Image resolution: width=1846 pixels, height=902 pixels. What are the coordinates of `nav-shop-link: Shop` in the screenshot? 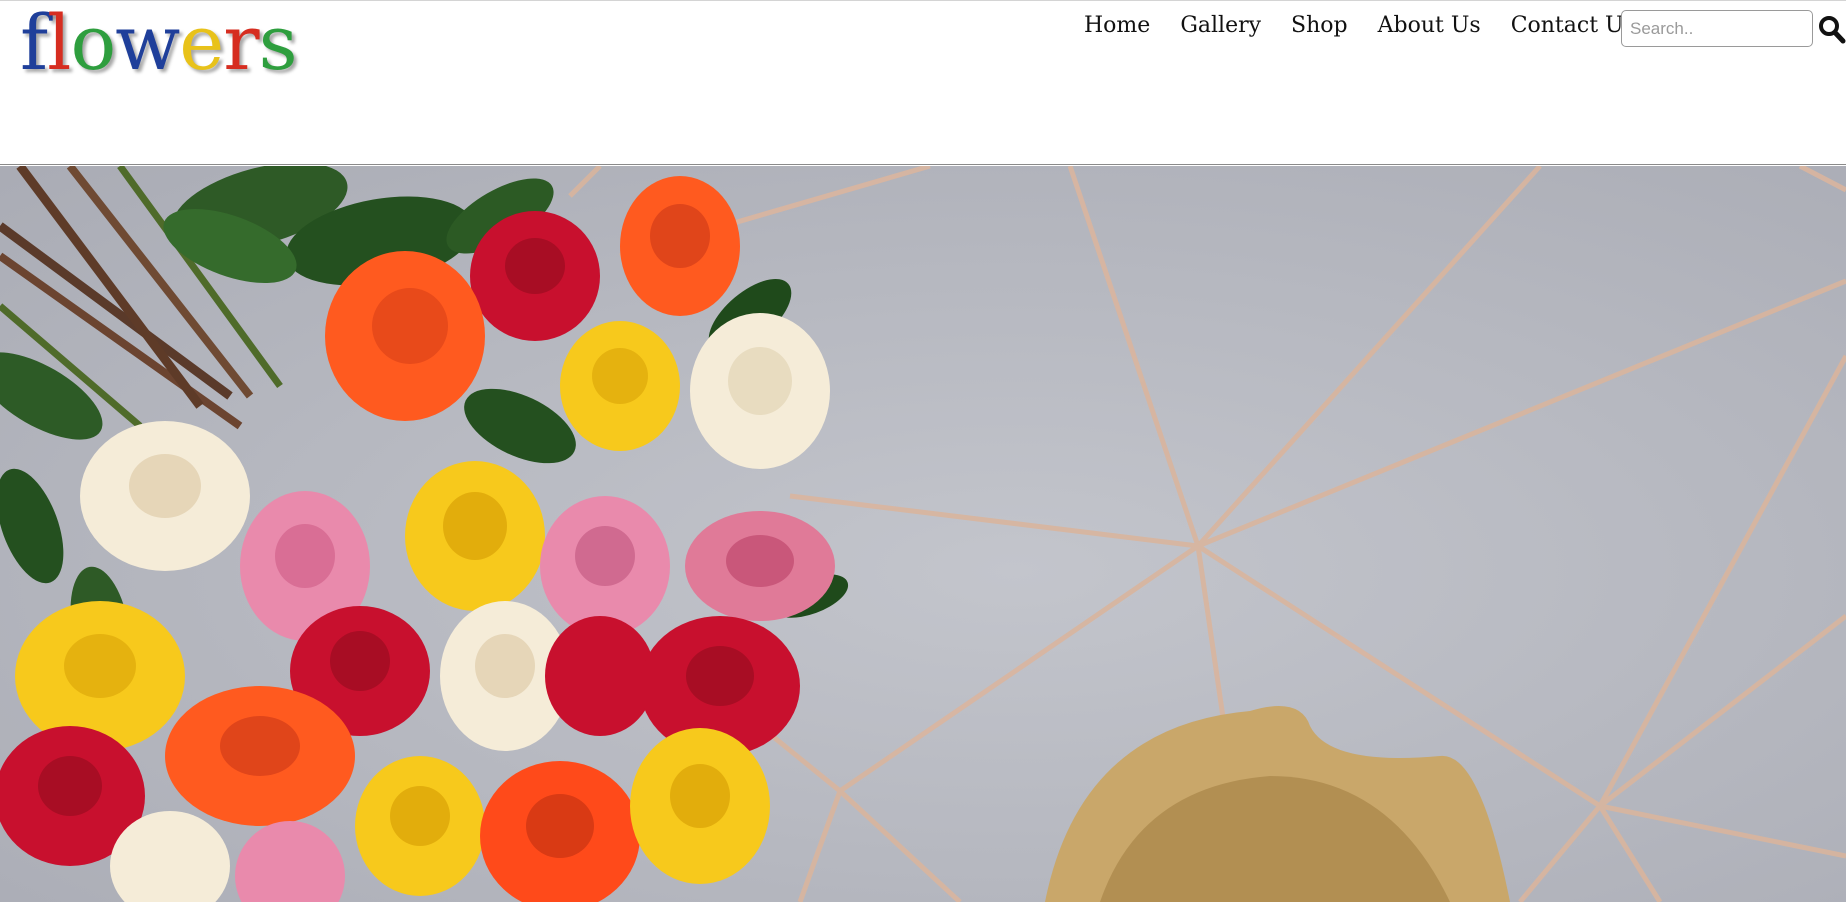 It's located at (1319, 26).